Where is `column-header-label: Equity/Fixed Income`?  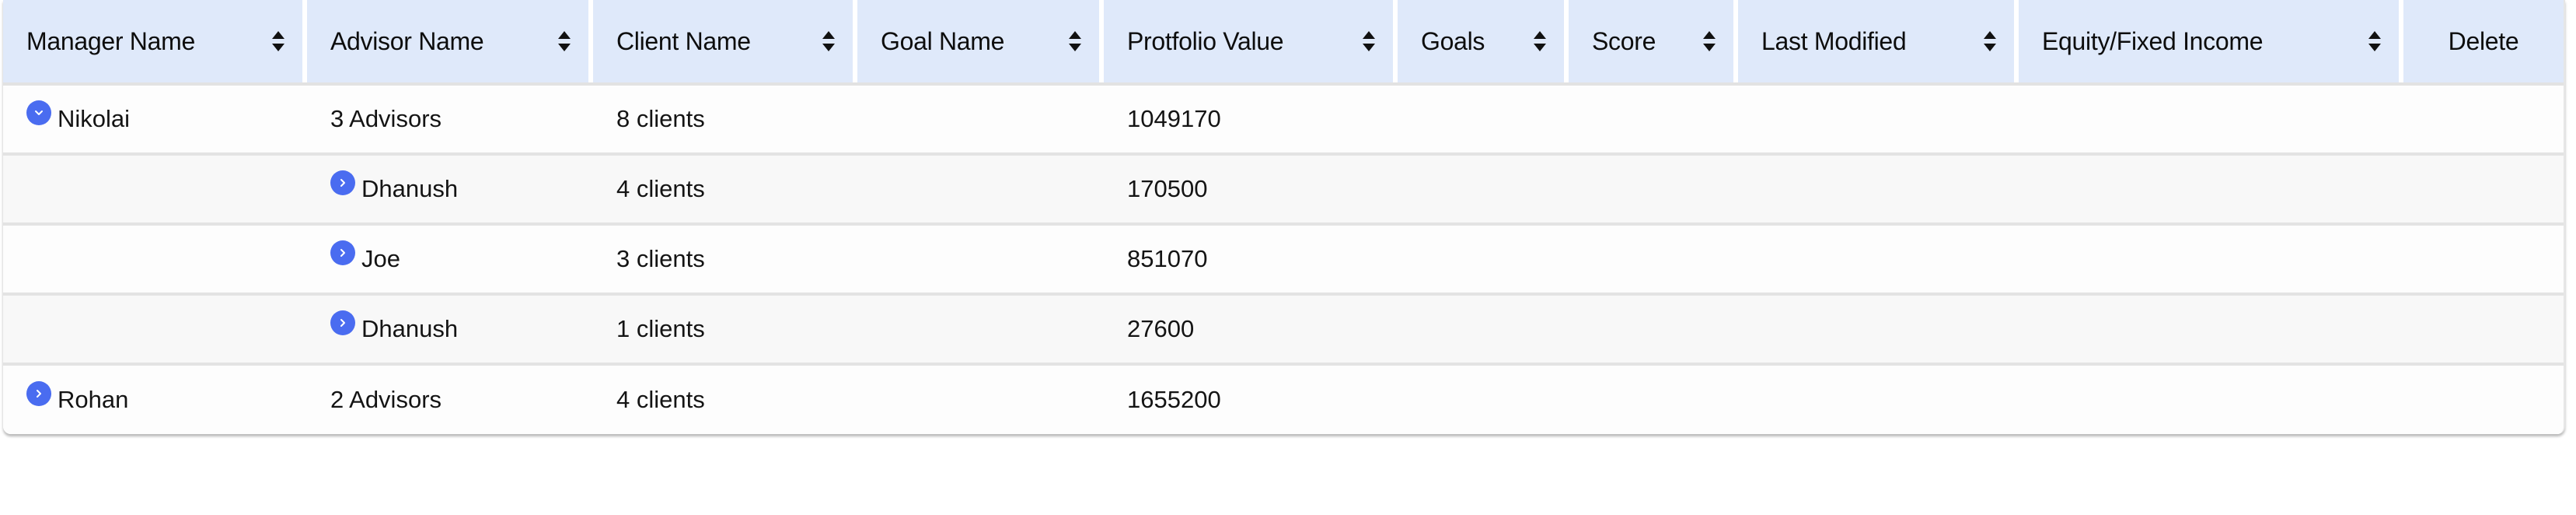 column-header-label: Equity/Fixed Income is located at coordinates (2153, 41).